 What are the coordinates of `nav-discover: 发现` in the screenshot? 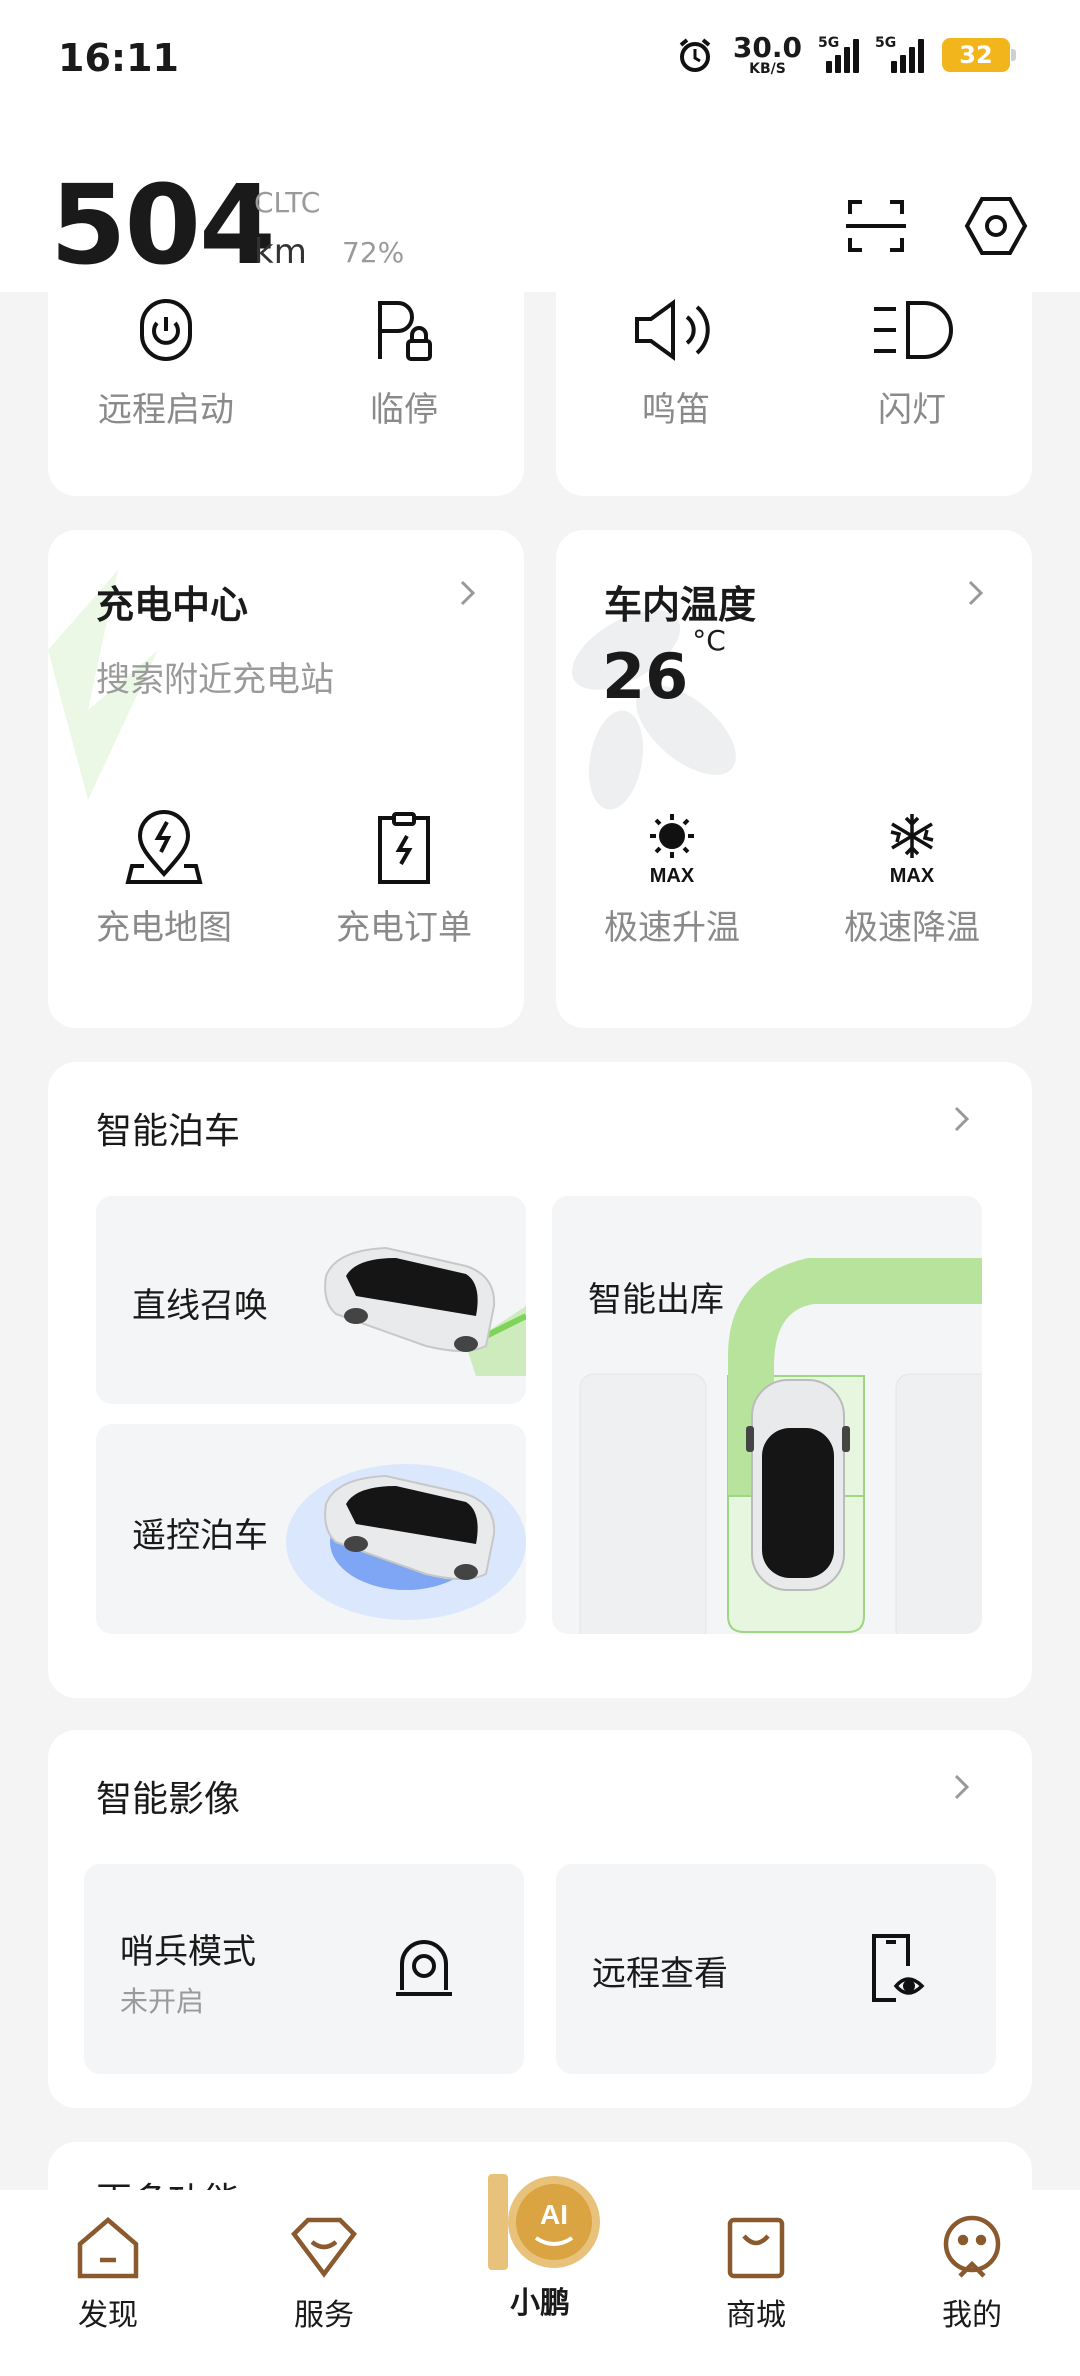 It's located at (108, 2274).